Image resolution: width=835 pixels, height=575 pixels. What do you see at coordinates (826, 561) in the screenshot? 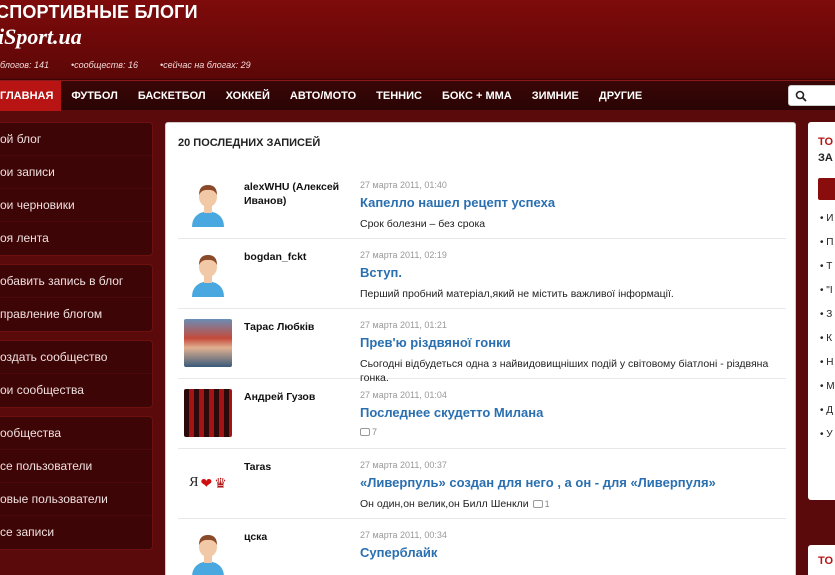
I see `right-panel-2-heading: ТО` at bounding box center [826, 561].